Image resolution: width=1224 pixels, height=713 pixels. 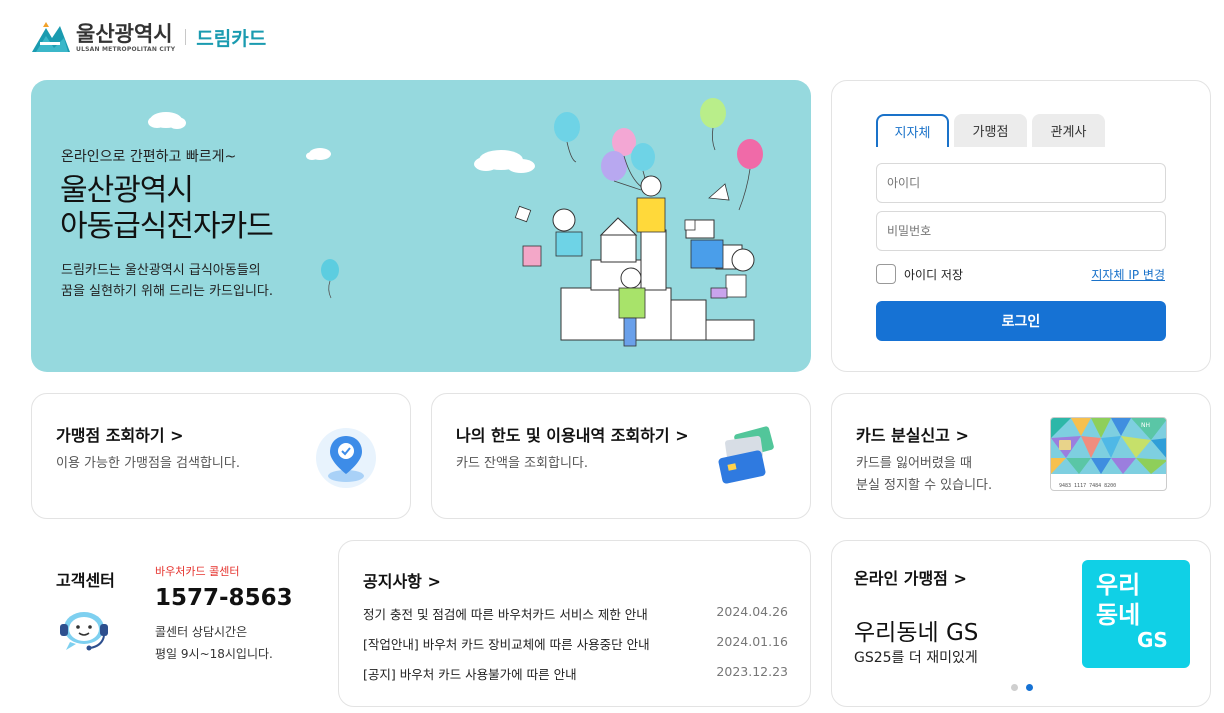 I want to click on tab-merchant: 가맹점, so click(x=990, y=130).